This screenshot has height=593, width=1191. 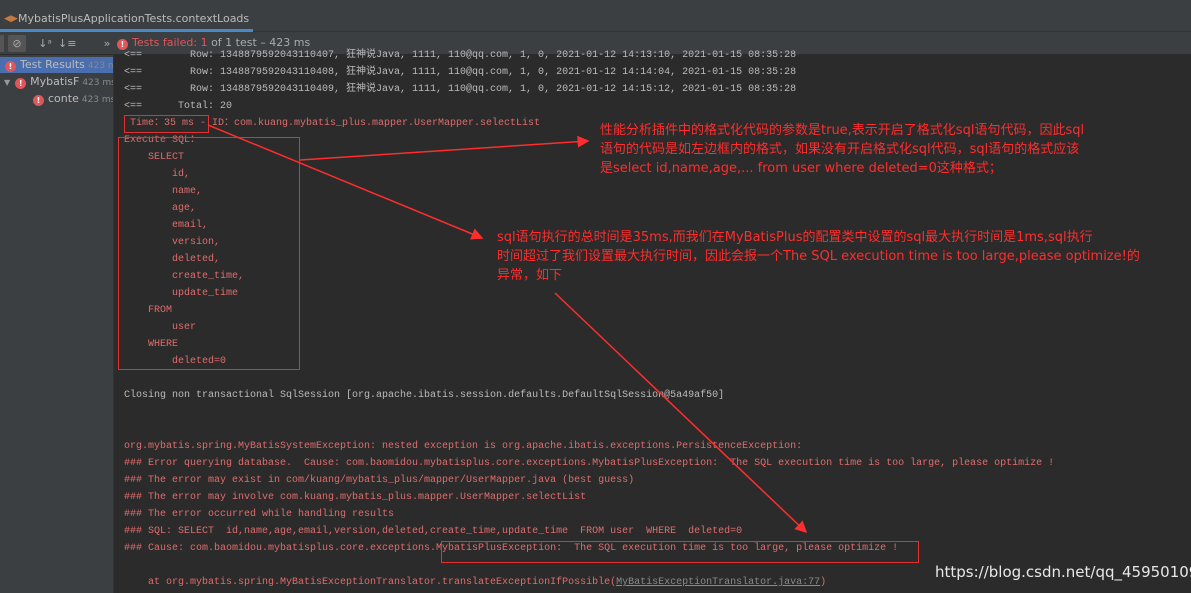 What do you see at coordinates (58, 82) in the screenshot?
I see `tree-item-test-class: ▼! MybatisF 423 ms` at bounding box center [58, 82].